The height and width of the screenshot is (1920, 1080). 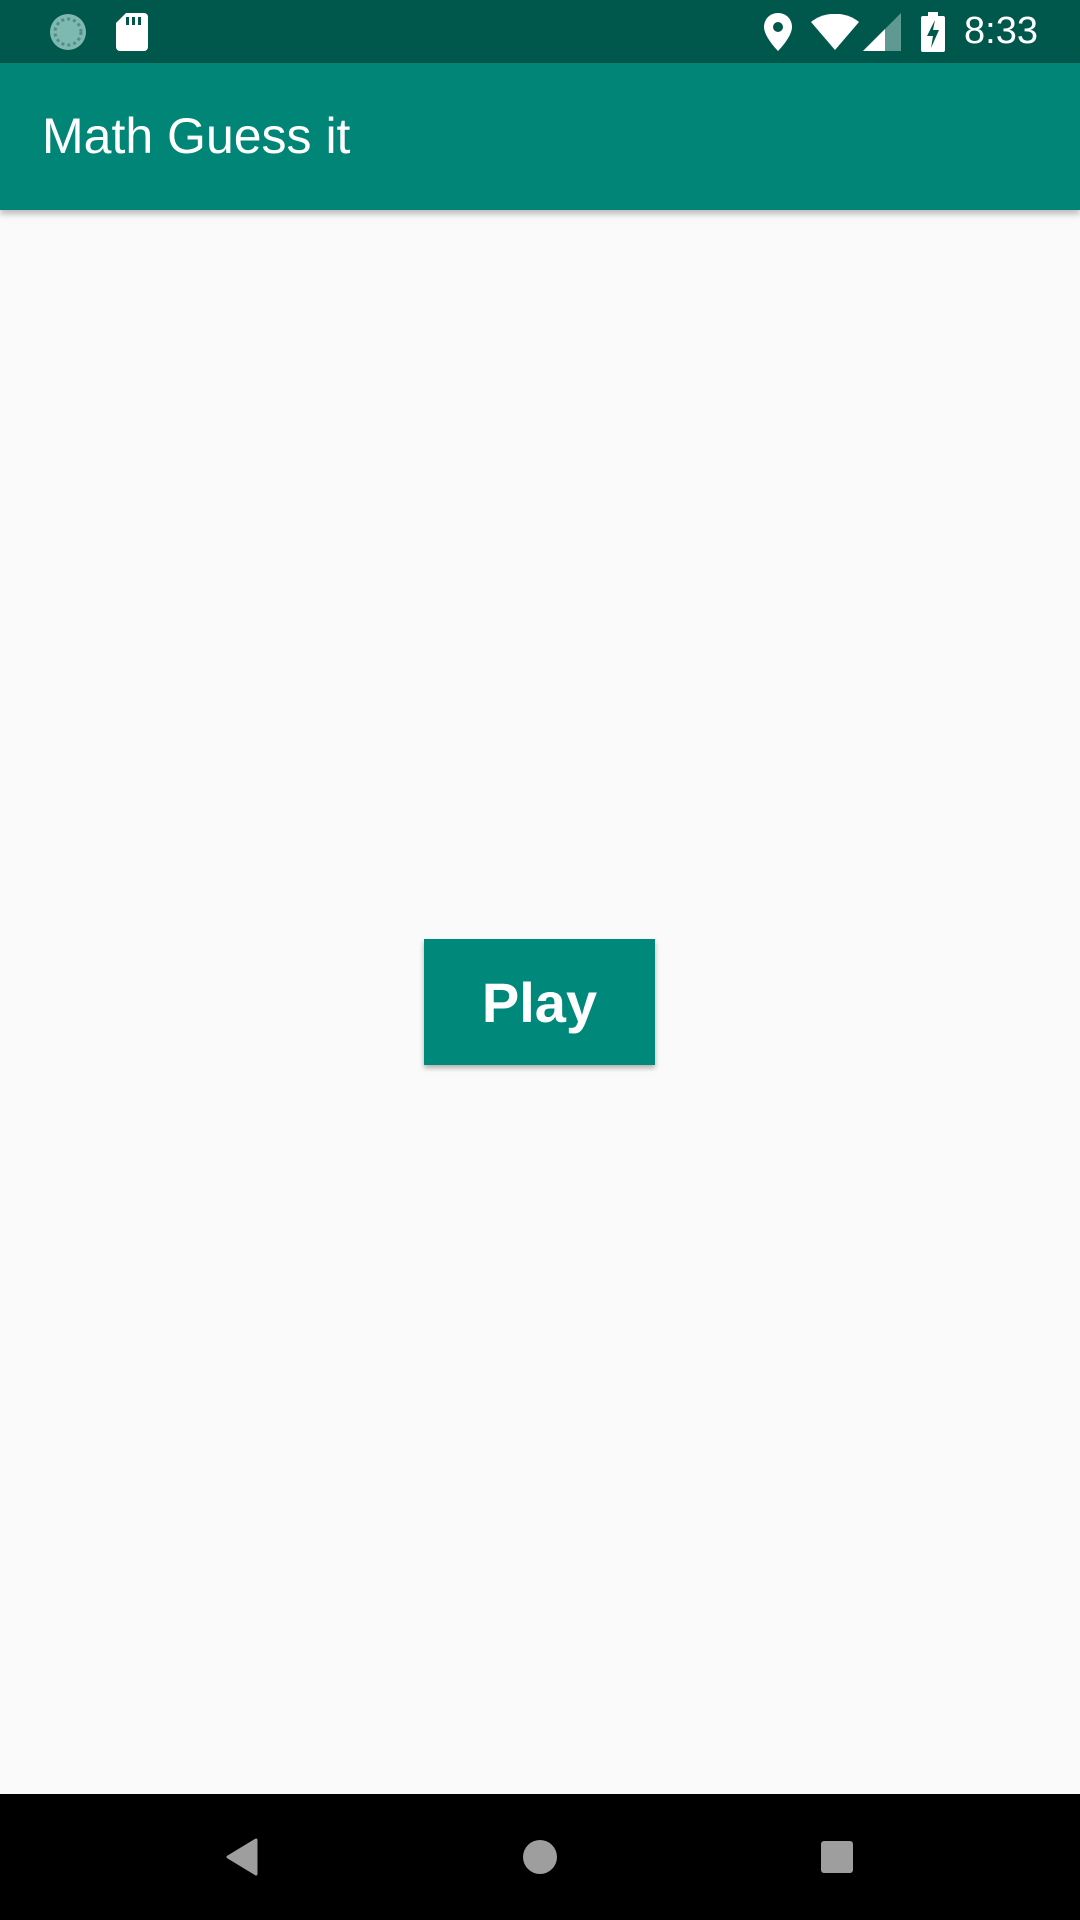 I want to click on app-bar: Math Guess it, so click(x=540, y=136).